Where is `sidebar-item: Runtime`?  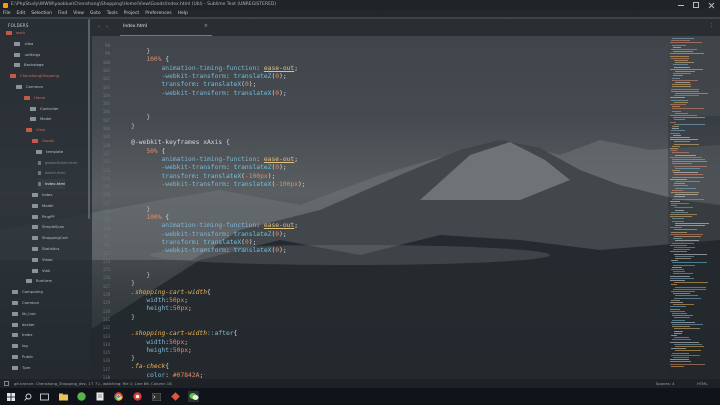
sidebar-item: Runtime is located at coordinates (39, 281).